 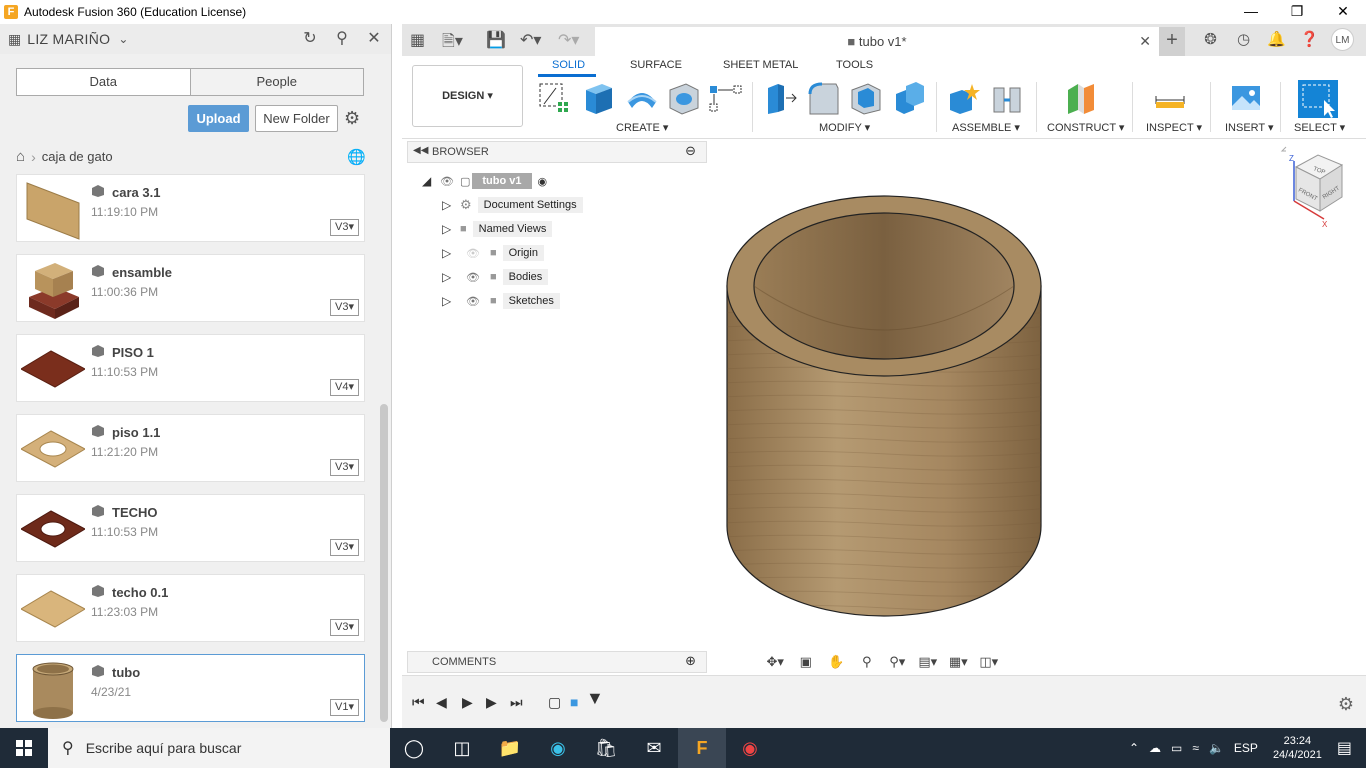 I want to click on tab-data: Data, so click(x=103, y=82).